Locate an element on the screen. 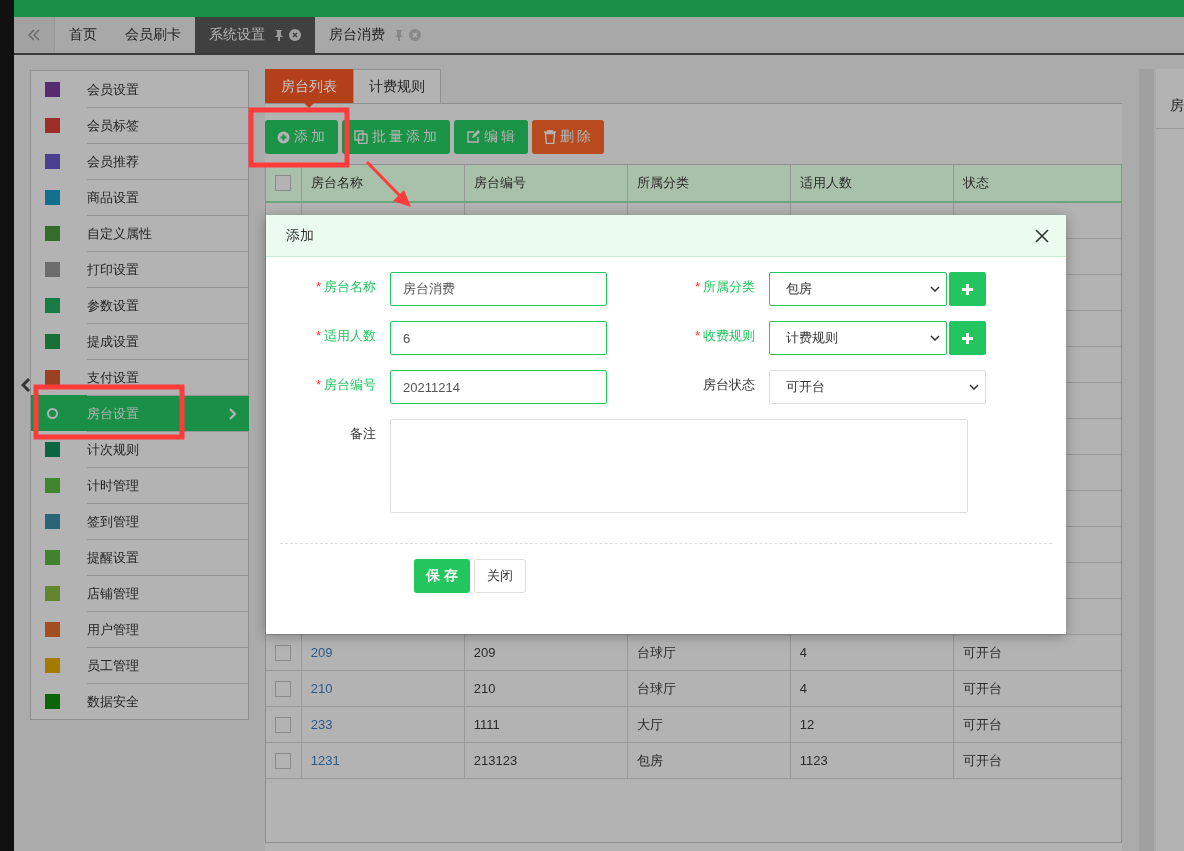 The image size is (1184, 851). column-header: 状态 is located at coordinates (975, 183).